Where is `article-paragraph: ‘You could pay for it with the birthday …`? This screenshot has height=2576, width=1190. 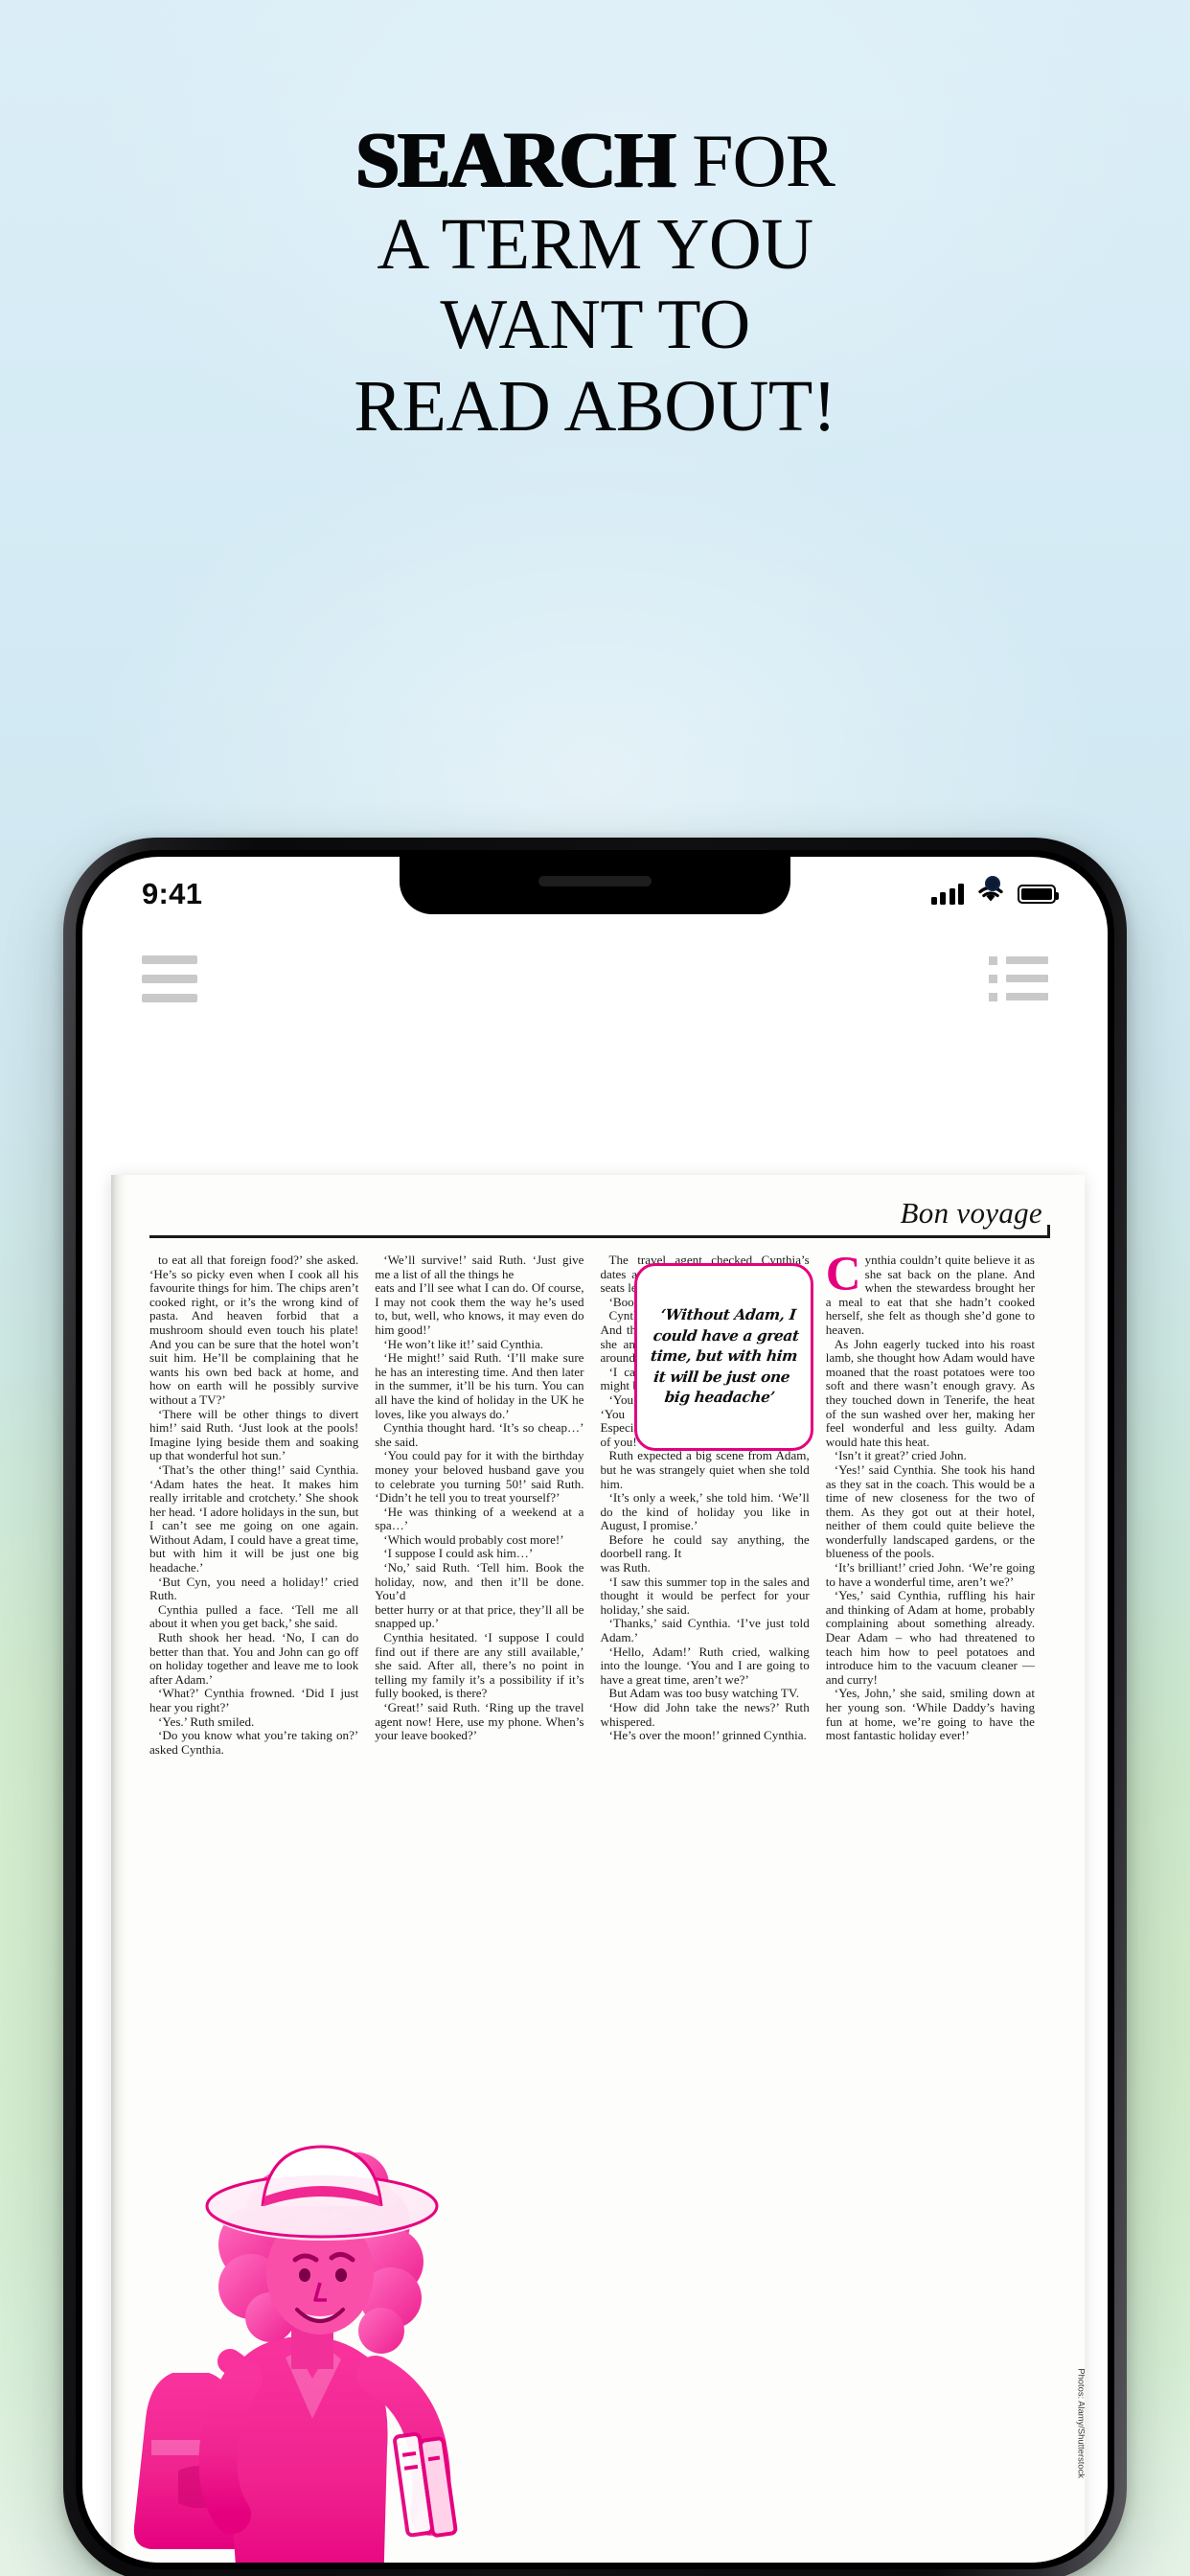 article-paragraph: ‘You could pay for it with the birthday … is located at coordinates (480, 1477).